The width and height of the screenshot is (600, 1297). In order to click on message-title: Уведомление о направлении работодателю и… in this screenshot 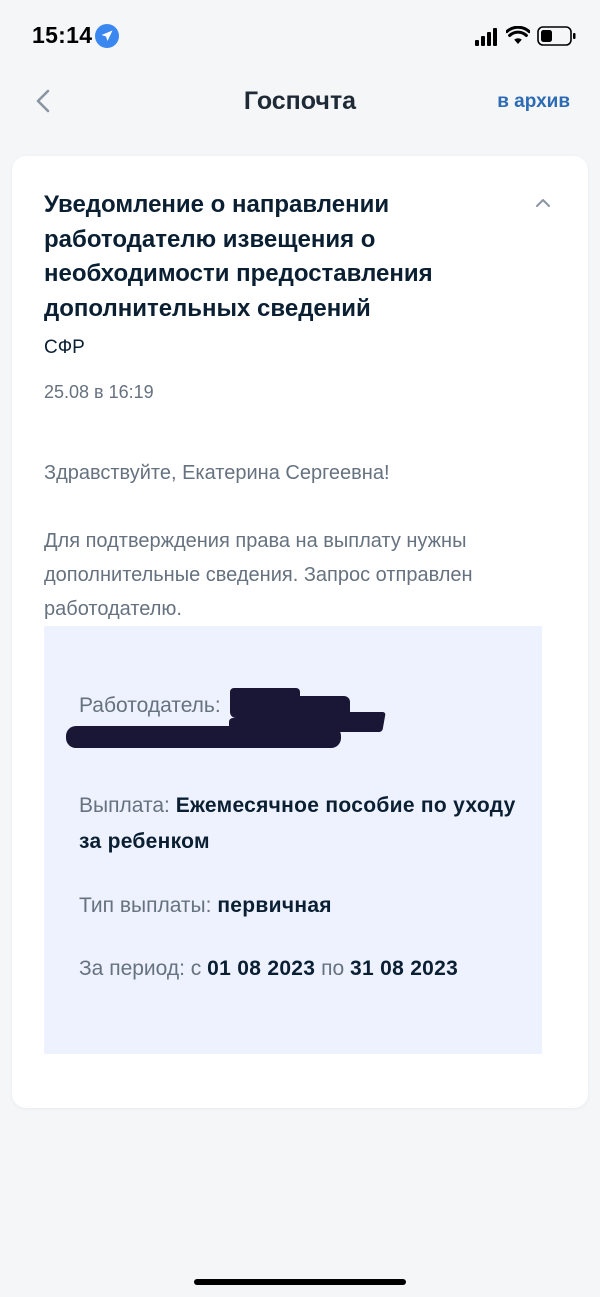, I will do `click(238, 256)`.